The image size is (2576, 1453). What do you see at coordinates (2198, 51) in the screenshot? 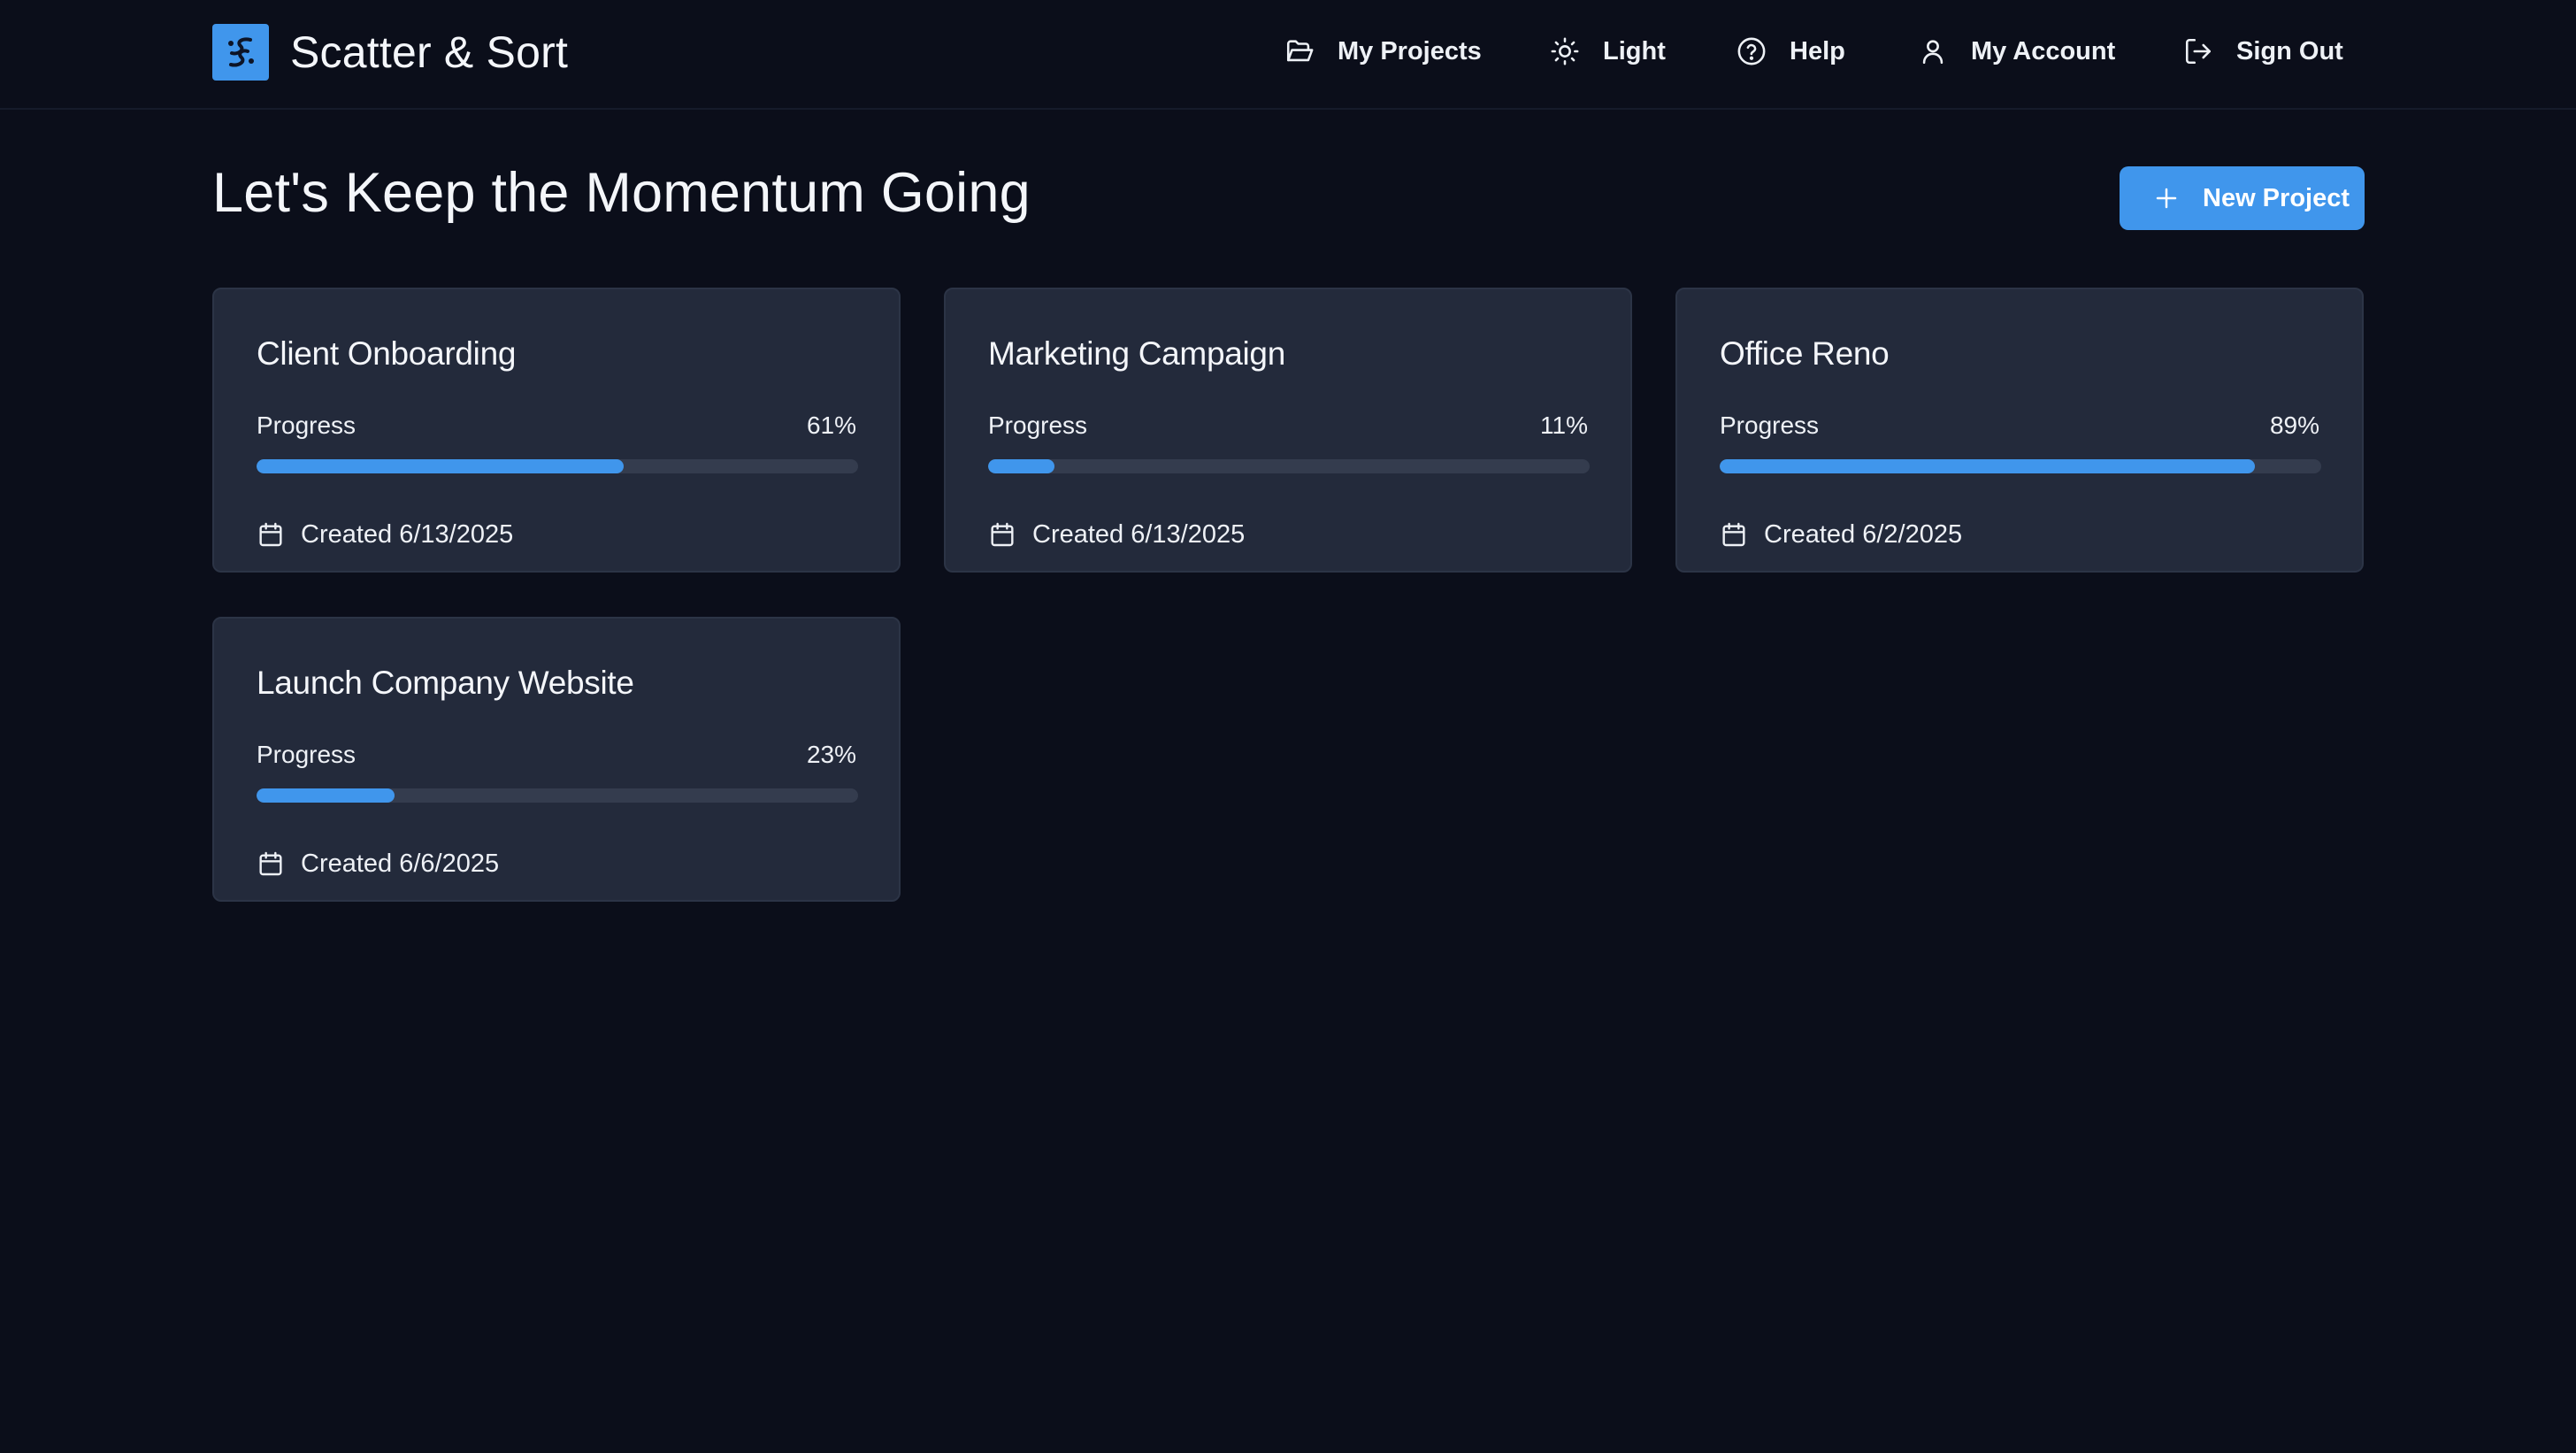
I see `log-out-icon` at bounding box center [2198, 51].